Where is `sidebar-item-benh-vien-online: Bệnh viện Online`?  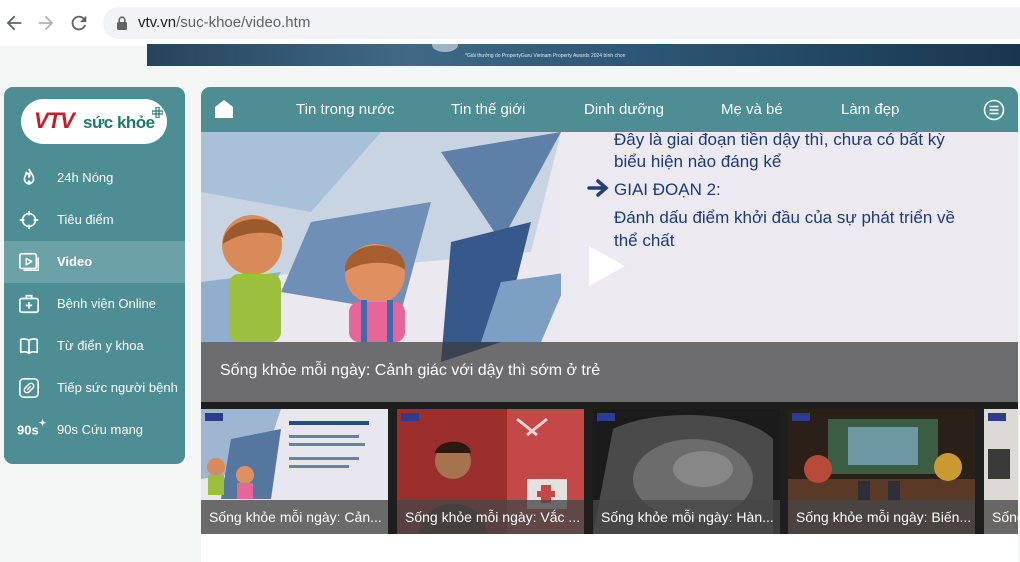
sidebar-item-benh-vien-online: Bệnh viện Online is located at coordinates (94, 304).